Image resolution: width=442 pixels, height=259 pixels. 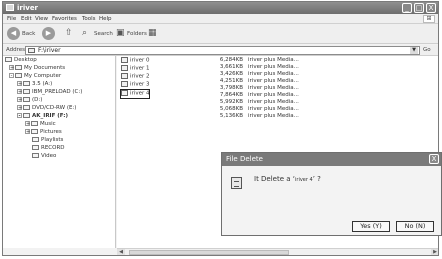 I want to click on tree-item-video: Video, so click(x=44, y=157).